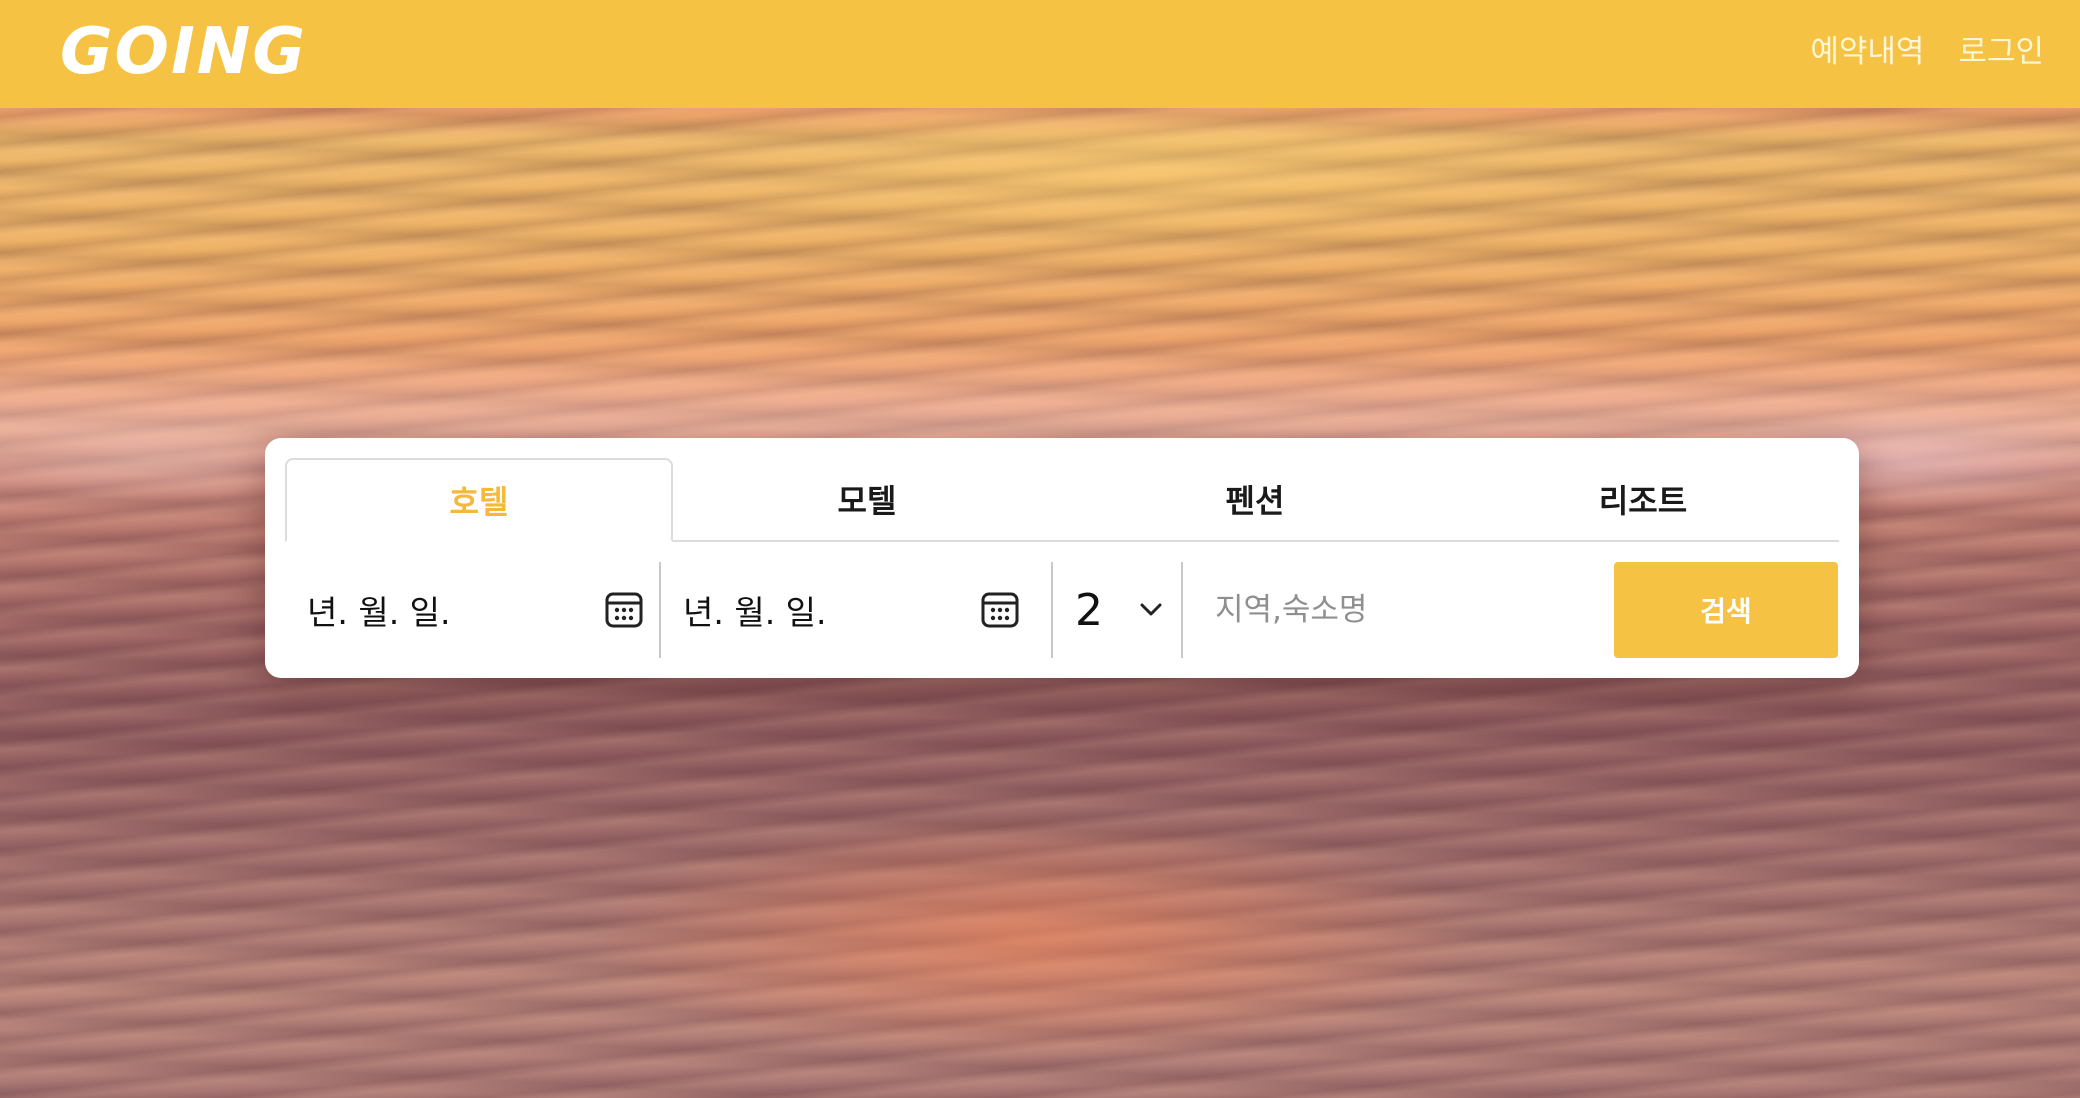 The width and height of the screenshot is (2080, 1098). Describe the element at coordinates (1089, 610) in the screenshot. I see `guest-count-value: 2` at that location.